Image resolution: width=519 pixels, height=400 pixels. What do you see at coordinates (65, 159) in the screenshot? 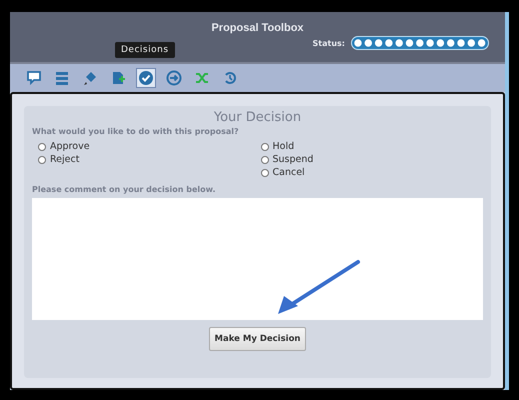
I see `option-label: Reject` at bounding box center [65, 159].